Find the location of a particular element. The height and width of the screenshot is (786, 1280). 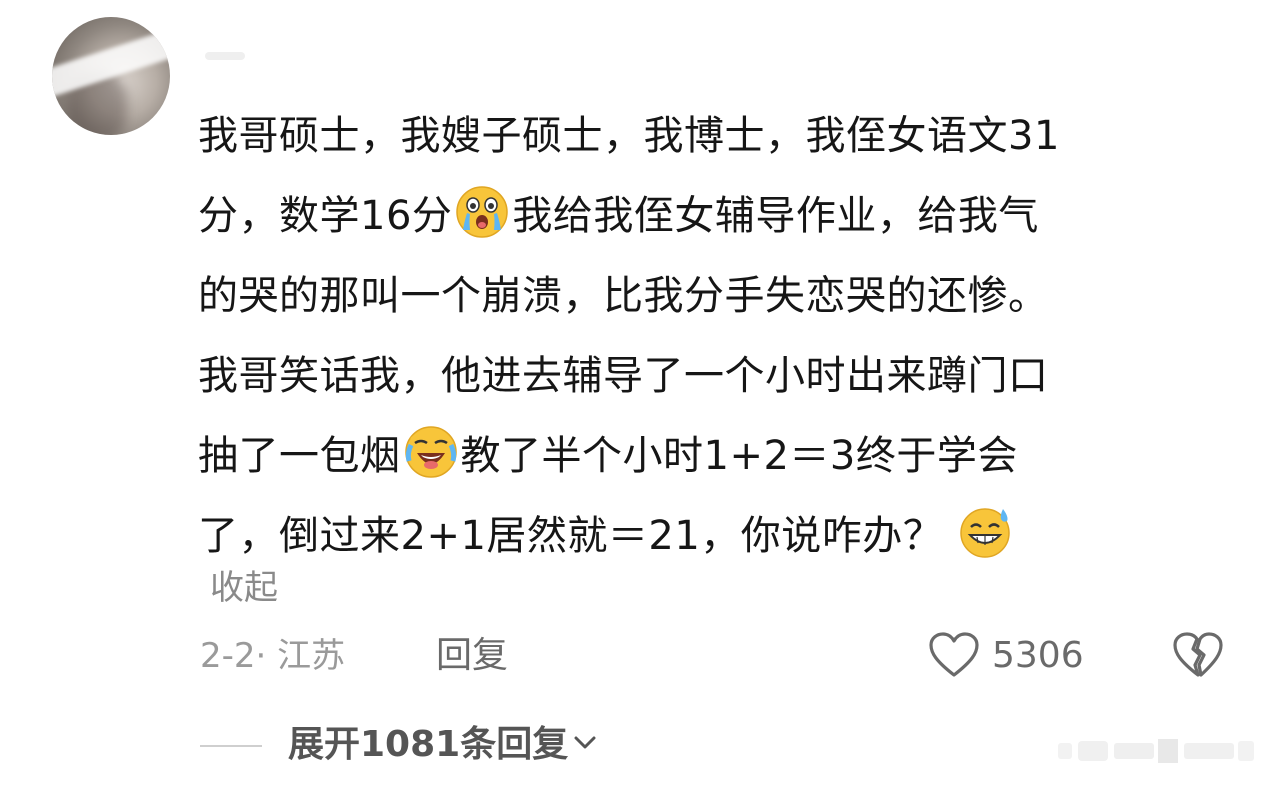

avatar is located at coordinates (111, 76).